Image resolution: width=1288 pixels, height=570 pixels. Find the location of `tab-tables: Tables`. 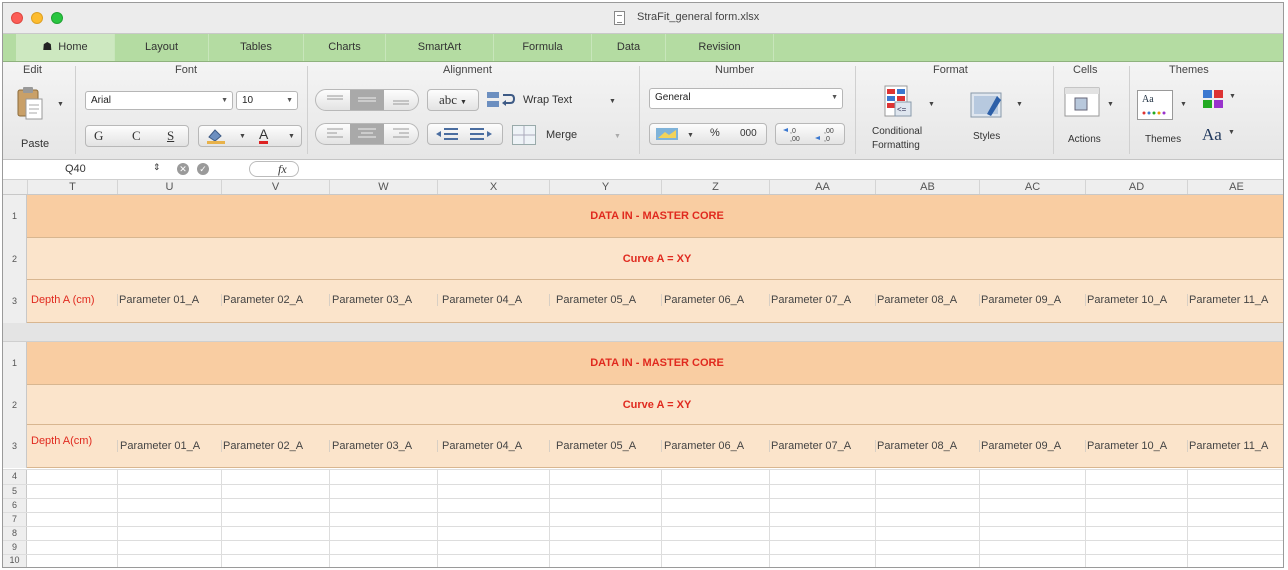

tab-tables: Tables is located at coordinates (256, 47).